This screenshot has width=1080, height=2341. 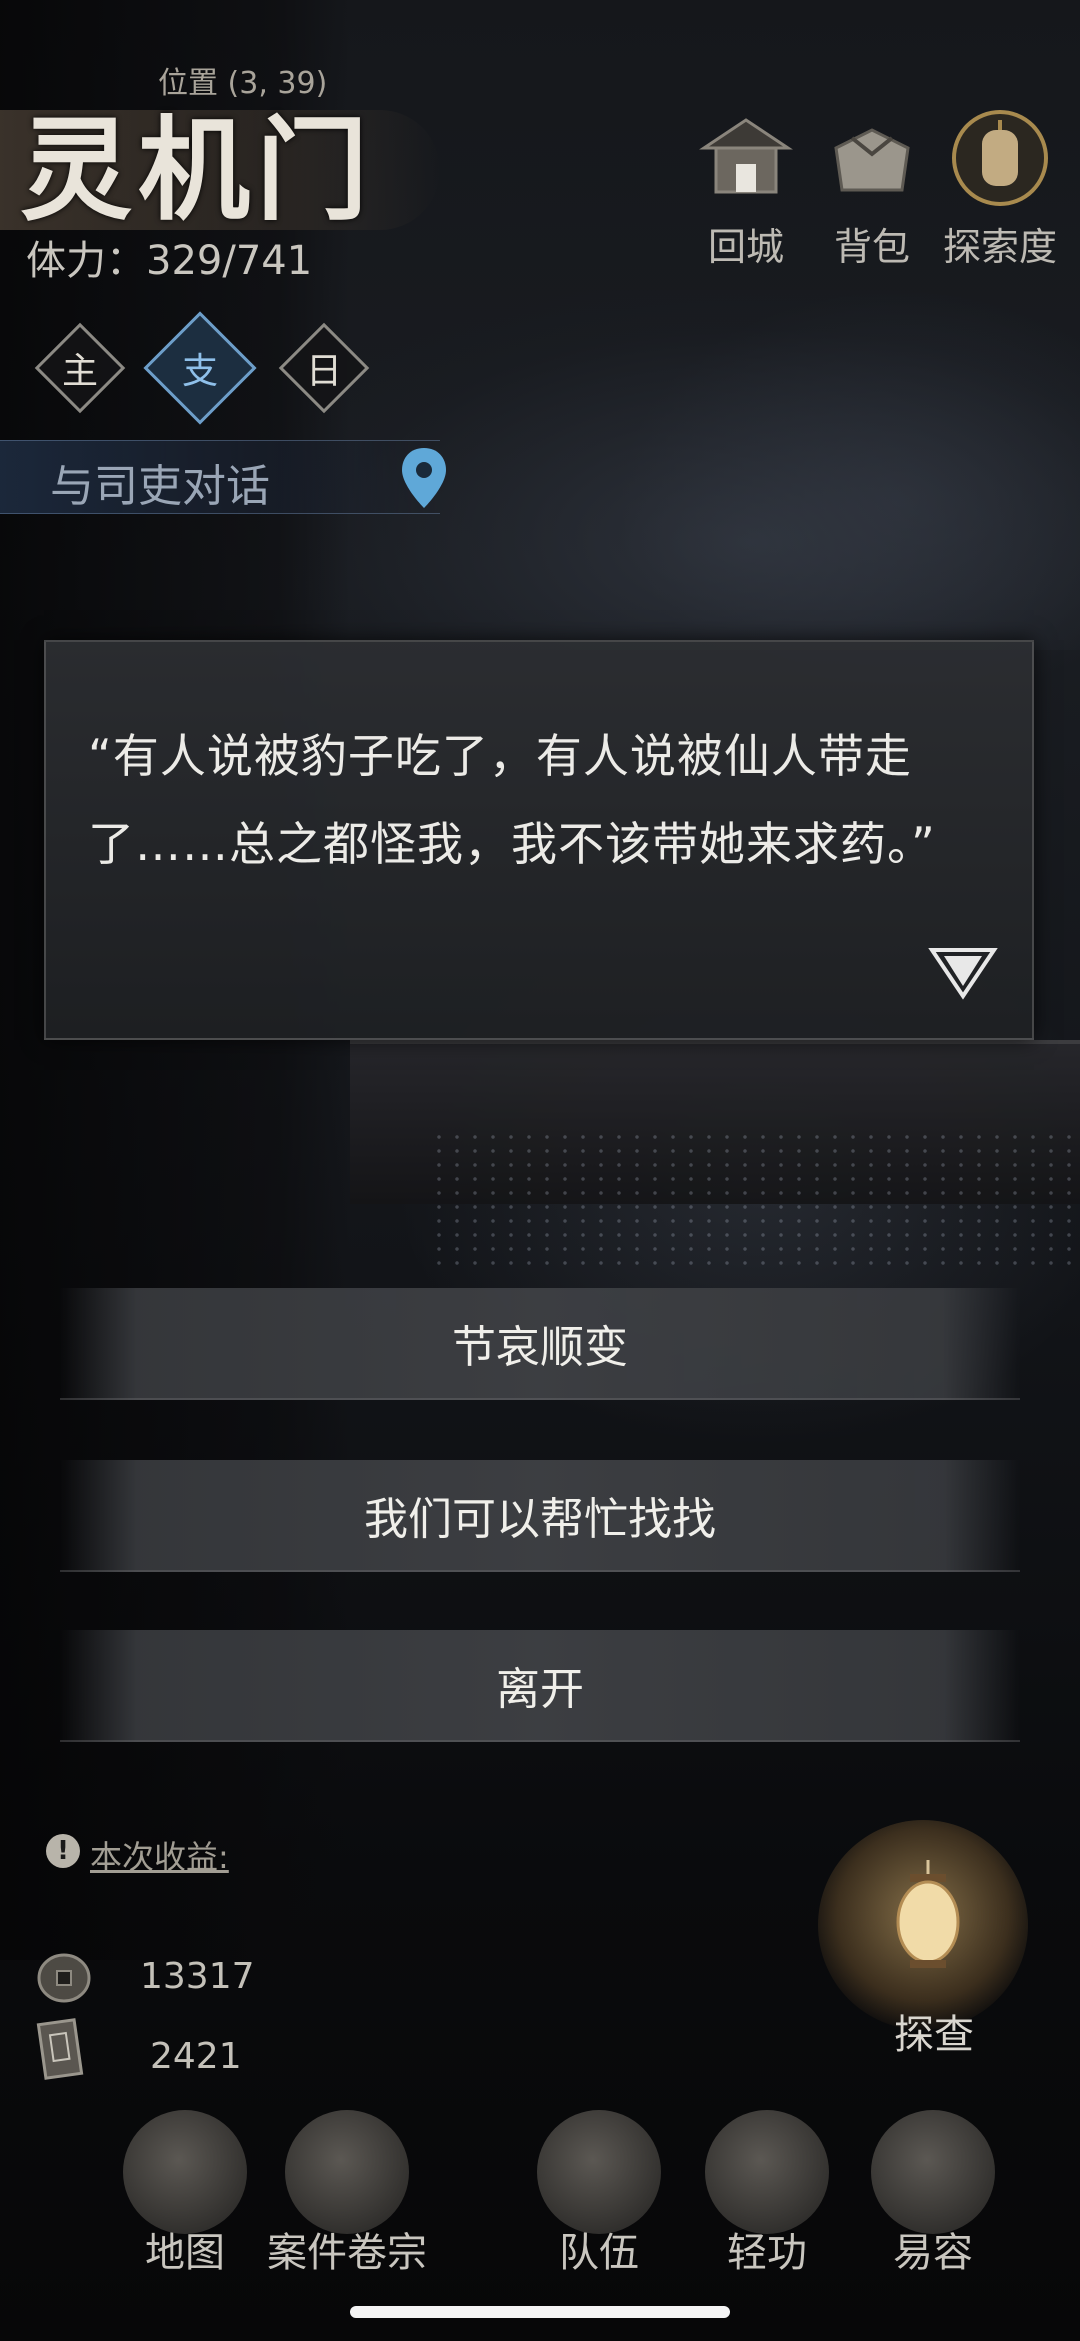 What do you see at coordinates (512, 800) in the screenshot?
I see `dialogue-text: “有人说被豹子吃了，有人说被仙人带走了……总之都怪我，我不该带她来求药。”` at bounding box center [512, 800].